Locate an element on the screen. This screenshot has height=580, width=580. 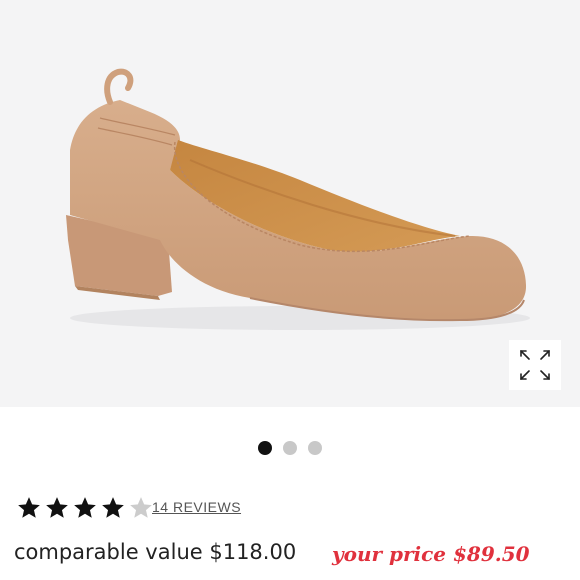
star-empty-icon is located at coordinates (141, 507).